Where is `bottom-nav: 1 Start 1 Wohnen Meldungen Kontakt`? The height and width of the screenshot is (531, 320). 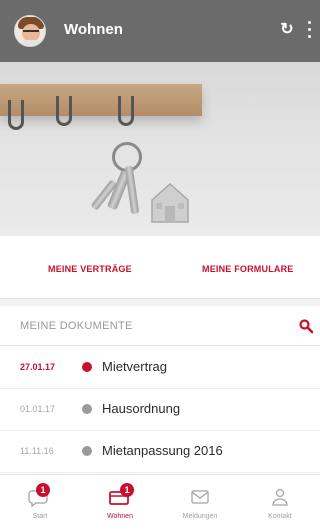
bottom-nav: 1 Start 1 Wohnen Meldungen Kontakt is located at coordinates (160, 502).